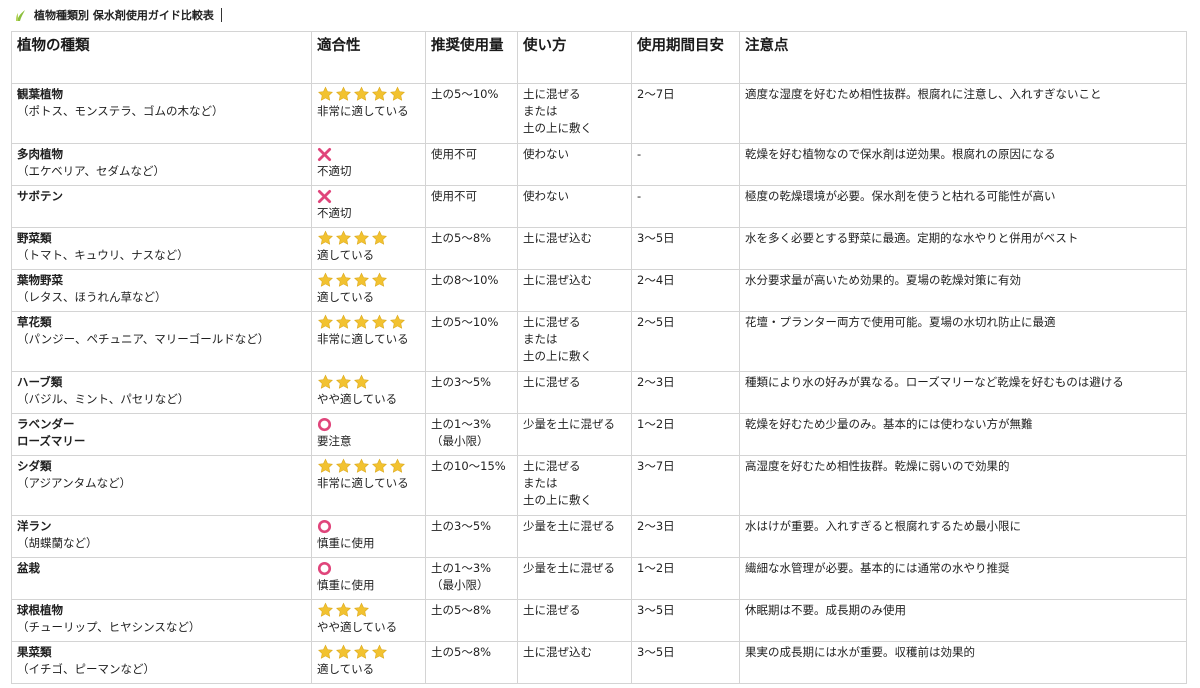 This screenshot has width=1200, height=688. I want to click on amount-text: 土の5〜10%, so click(465, 94).